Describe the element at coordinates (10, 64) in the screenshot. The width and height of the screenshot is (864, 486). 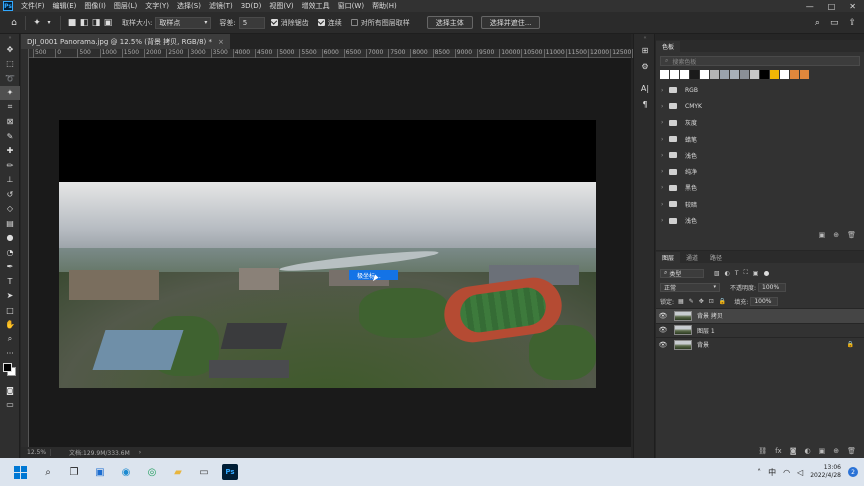
I see `marquee-tool-icon: ⬚` at that location.